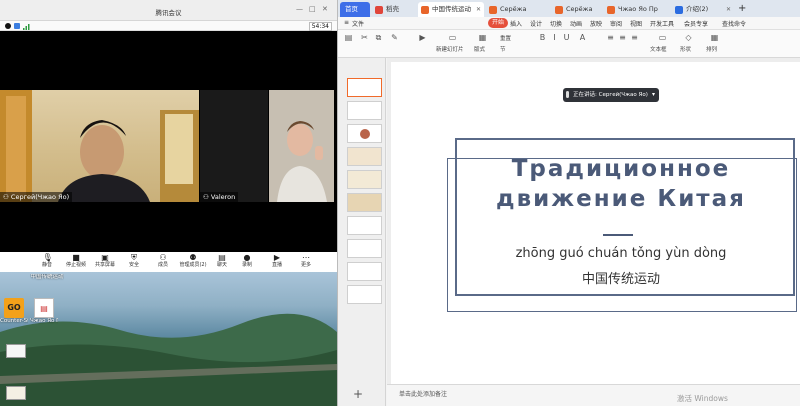 Image resolution: width=800 pixels, height=406 pixels. What do you see at coordinates (505, 38) in the screenshot?
I see `reset-button: 重置` at bounding box center [505, 38].